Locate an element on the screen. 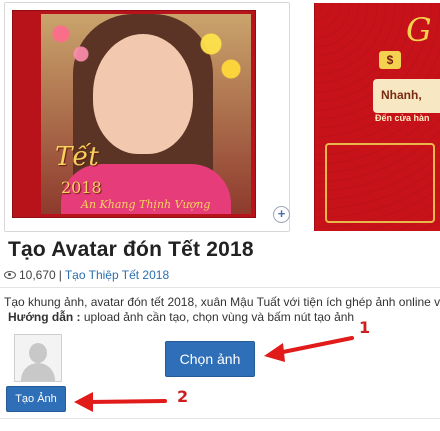  poster-tet-text: Tết is located at coordinates (77, 157).